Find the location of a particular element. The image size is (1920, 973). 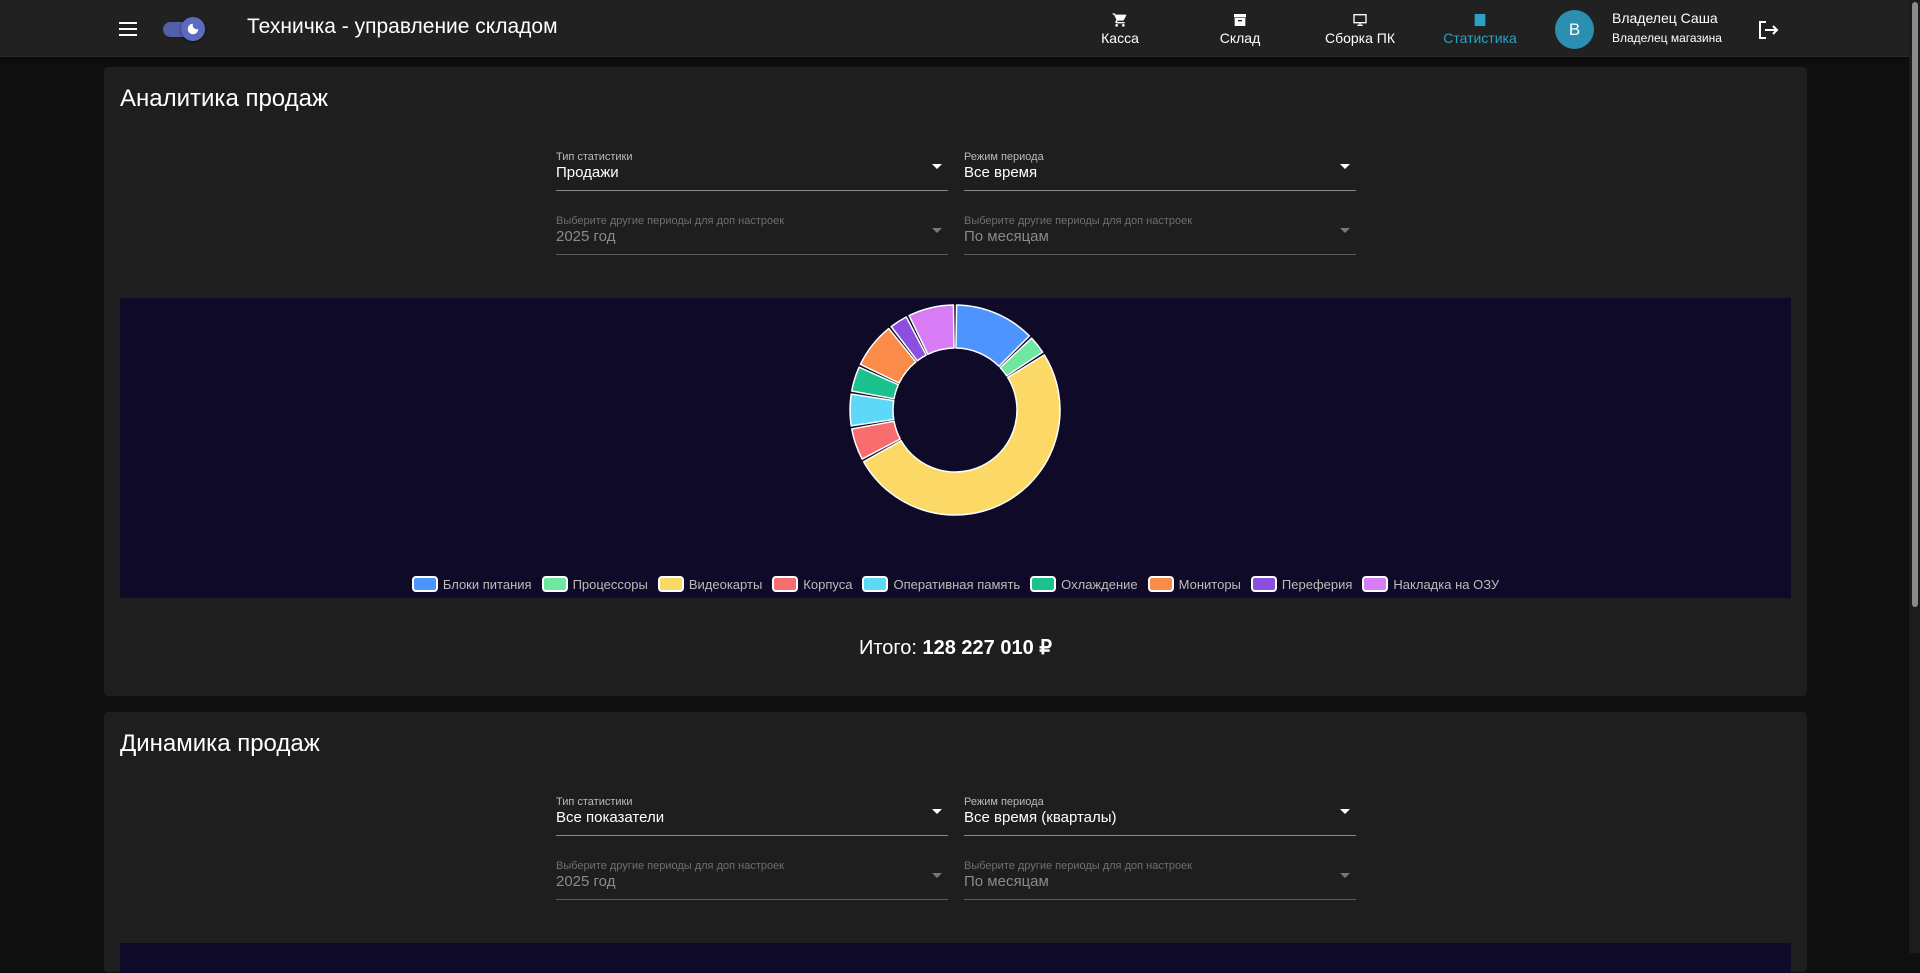

nav-label: Статистика is located at coordinates (1480, 38).